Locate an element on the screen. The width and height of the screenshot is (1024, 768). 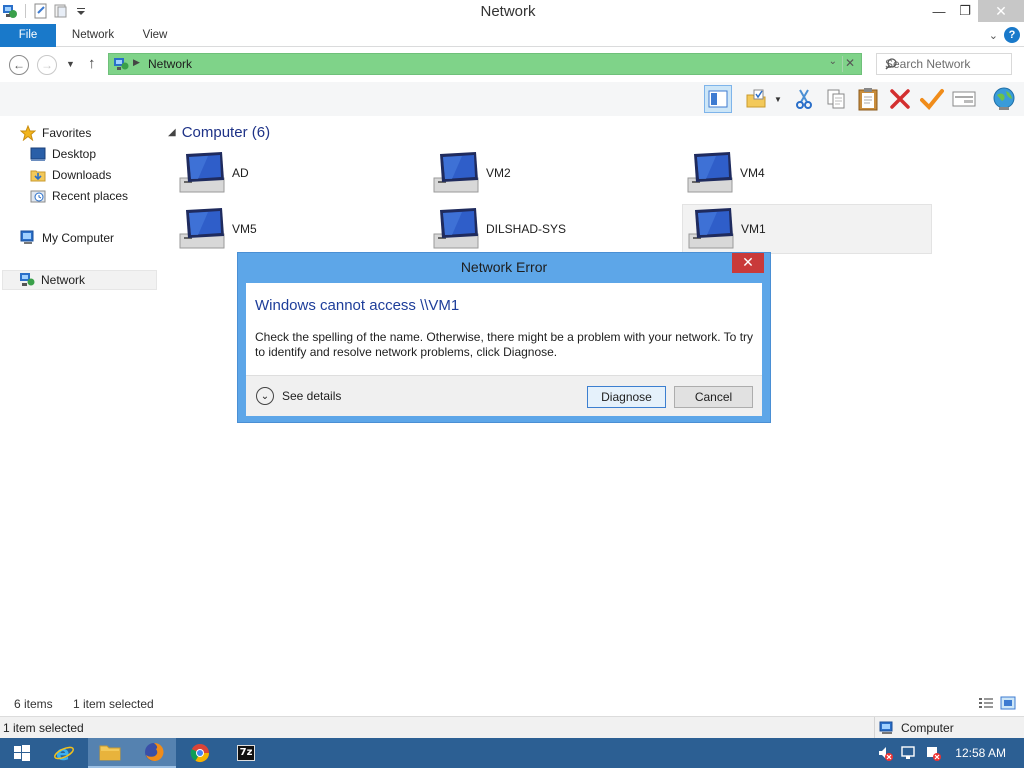
taskbar-internet-explorer: e is located at coordinates (64, 753).